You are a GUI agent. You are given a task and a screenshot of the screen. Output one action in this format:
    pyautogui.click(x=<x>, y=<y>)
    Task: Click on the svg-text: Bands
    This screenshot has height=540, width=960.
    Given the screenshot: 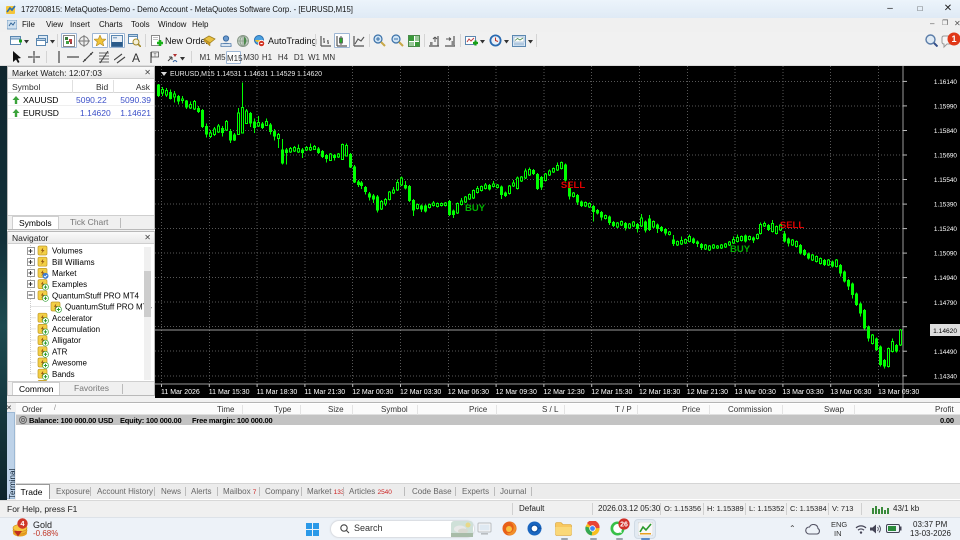 What is the action you would take?
    pyautogui.click(x=63, y=374)
    